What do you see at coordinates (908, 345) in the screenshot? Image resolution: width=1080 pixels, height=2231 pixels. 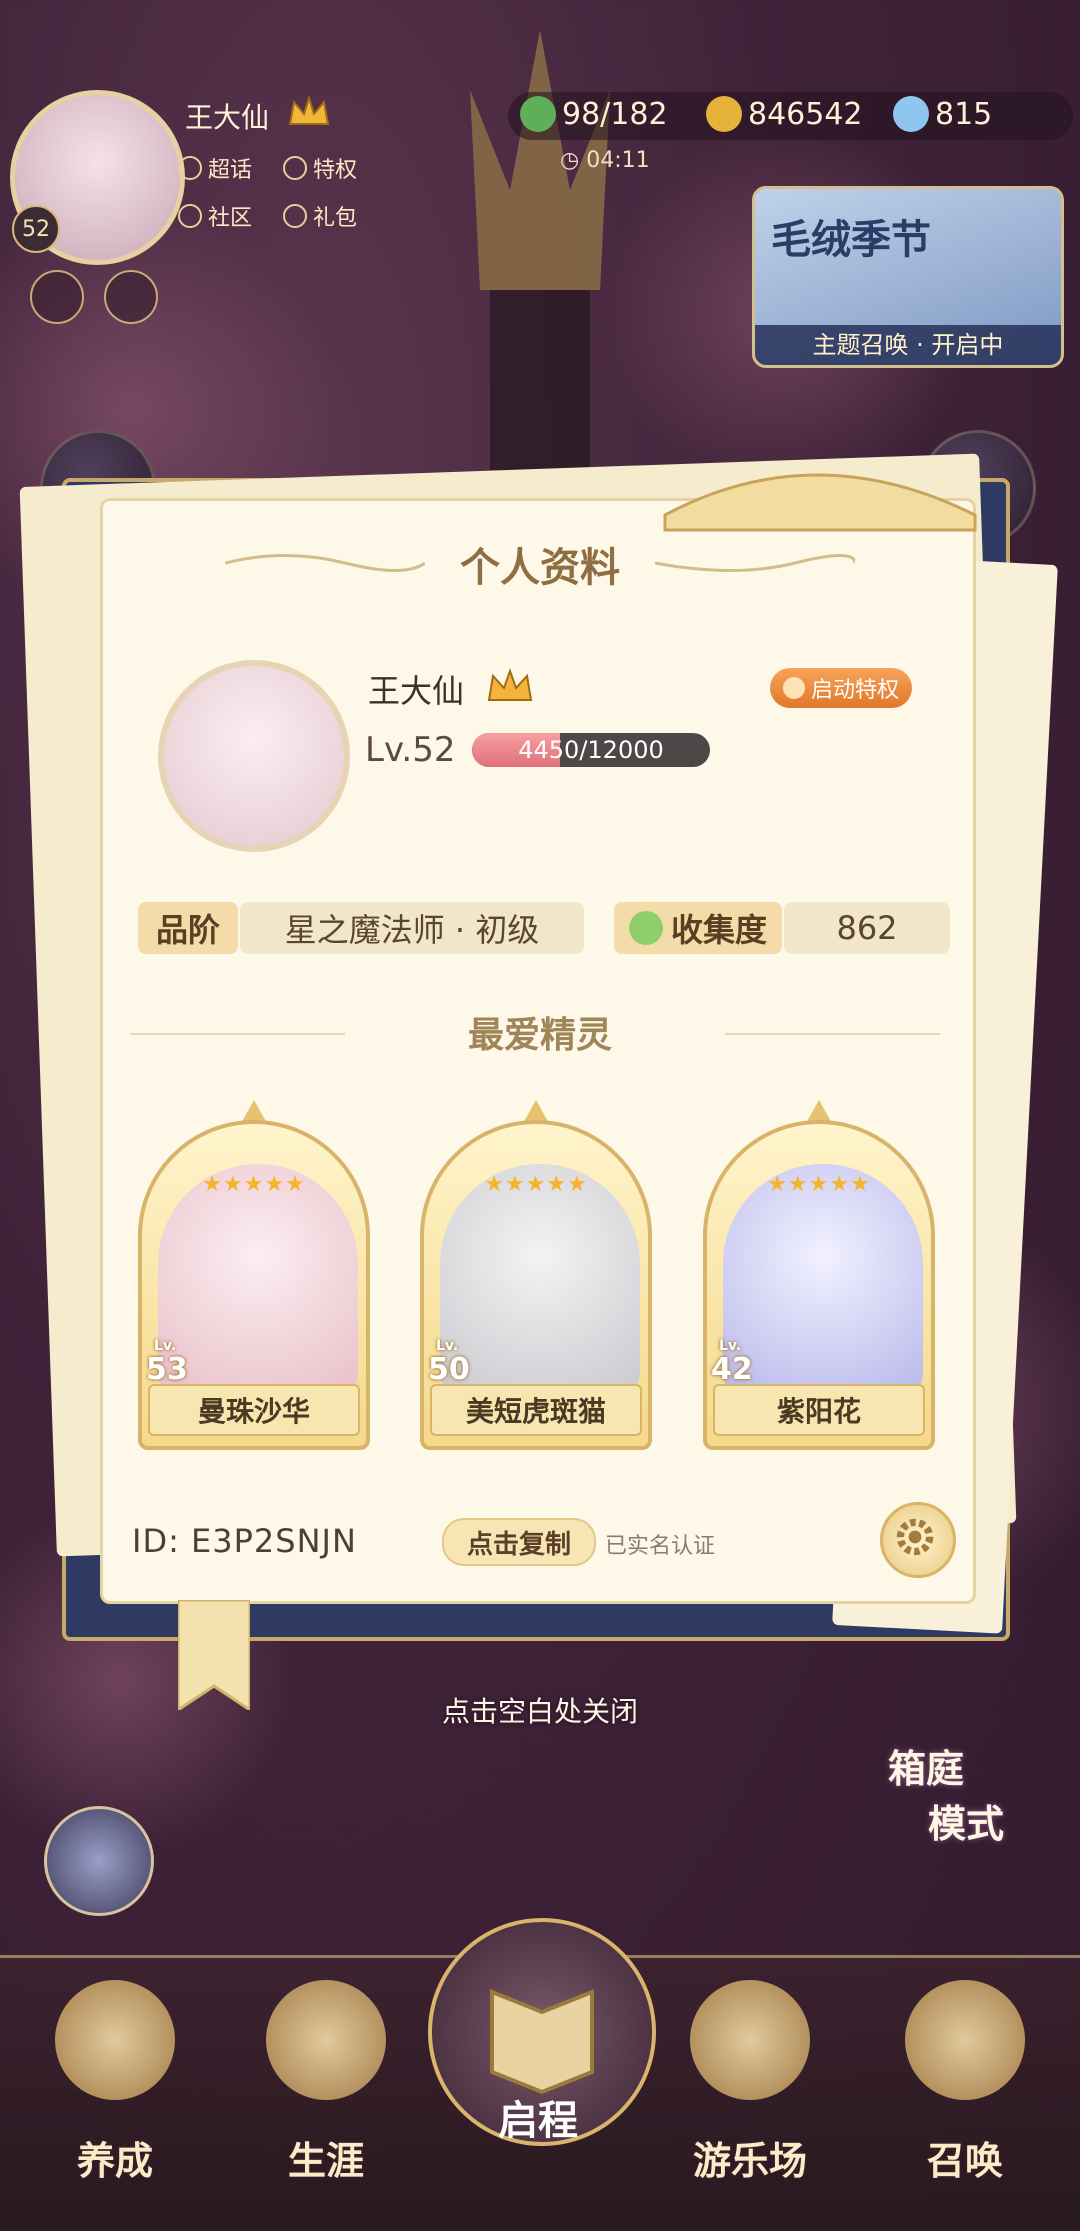 I see `banner-footer: 主题召唤 · 开启中` at bounding box center [908, 345].